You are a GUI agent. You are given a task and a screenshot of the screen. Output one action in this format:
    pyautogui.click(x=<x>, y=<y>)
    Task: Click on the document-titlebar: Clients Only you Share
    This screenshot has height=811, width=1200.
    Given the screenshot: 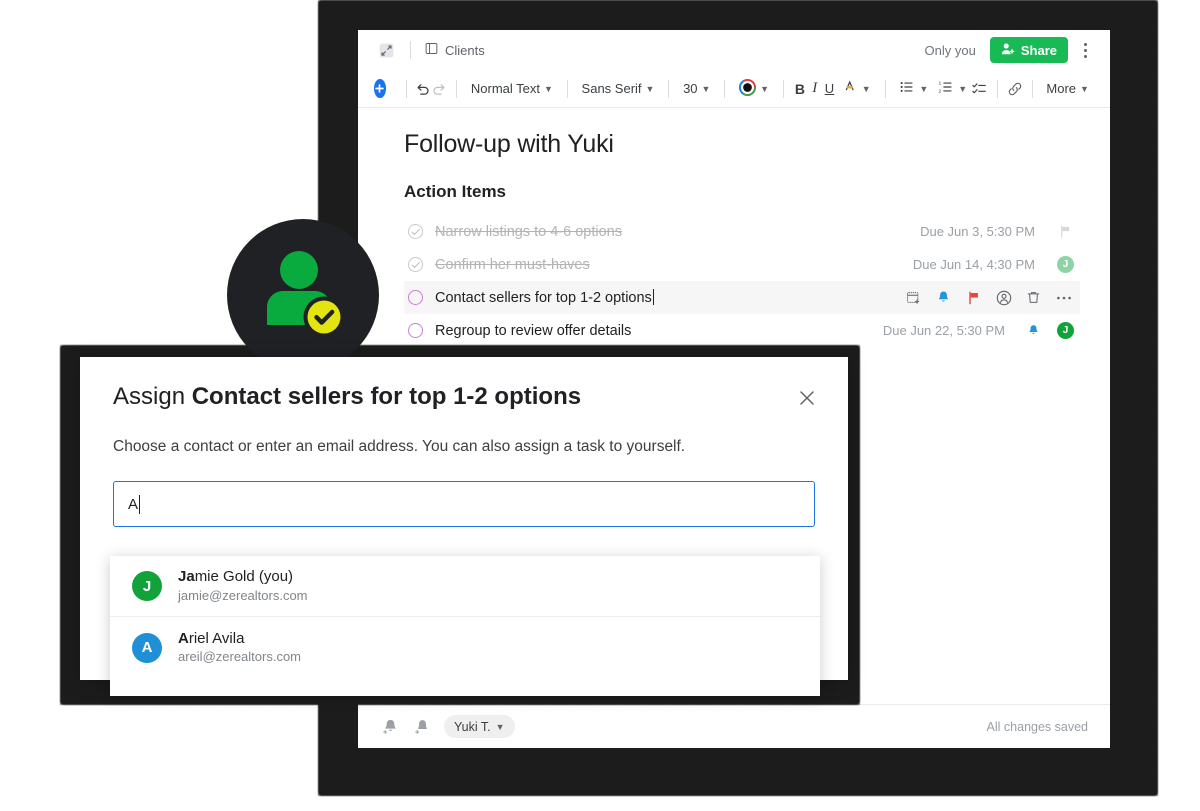 What is the action you would take?
    pyautogui.click(x=734, y=50)
    